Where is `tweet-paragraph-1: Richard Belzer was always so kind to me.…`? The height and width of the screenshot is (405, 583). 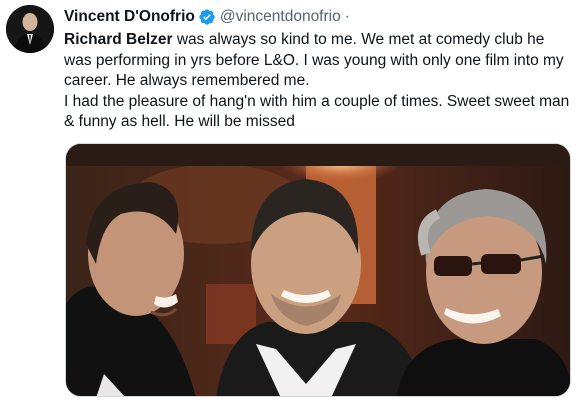
tweet-paragraph-1: Richard Belzer was always so kind to me.… is located at coordinates (320, 61).